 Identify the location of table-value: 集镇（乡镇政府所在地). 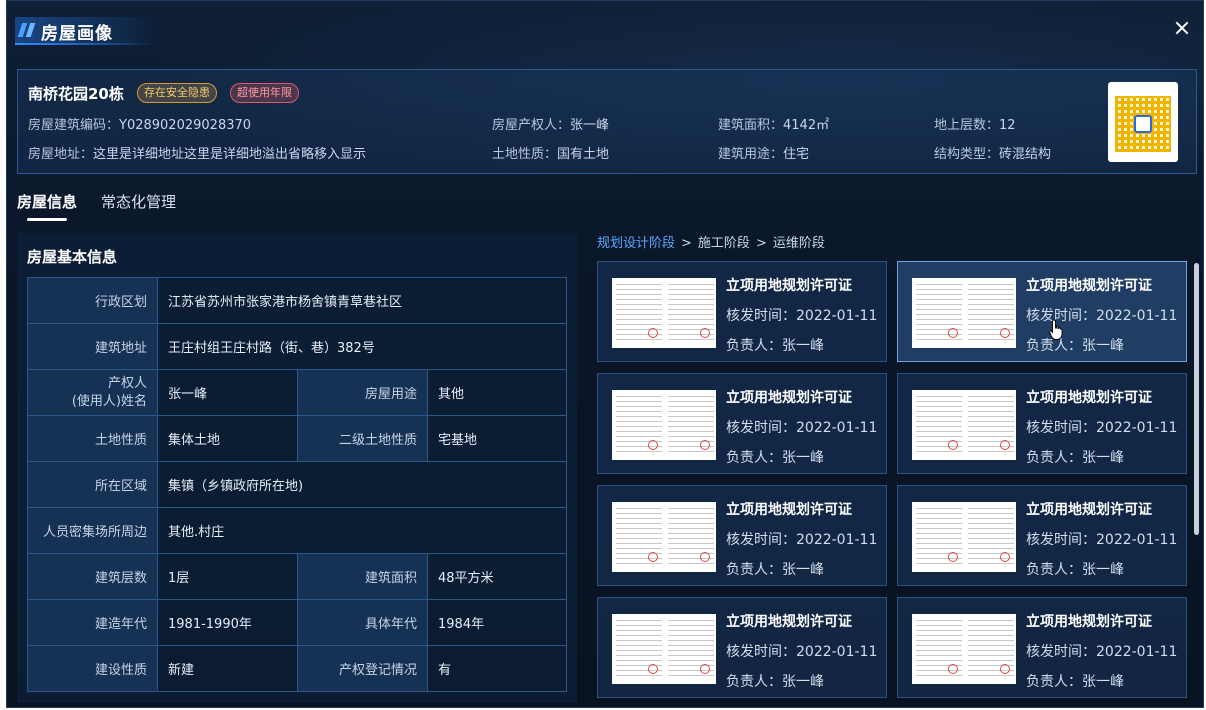
(362, 484).